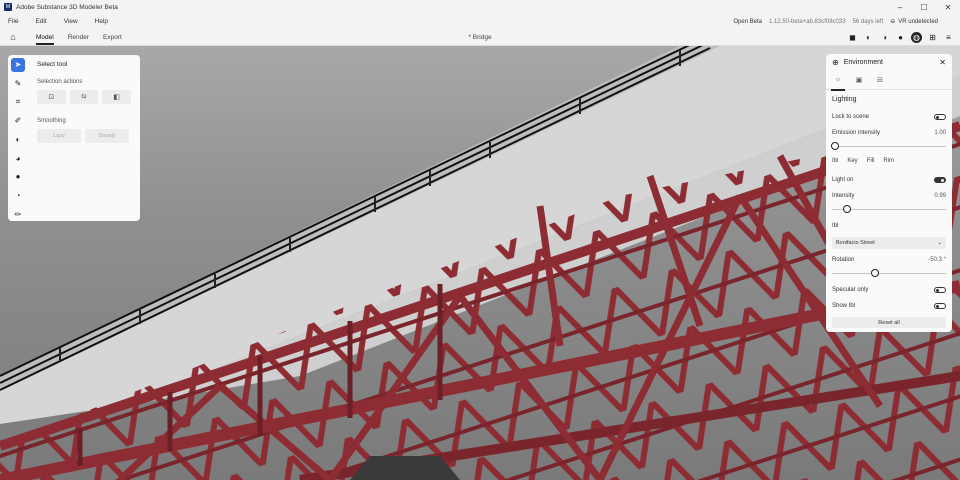 The image size is (960, 480). What do you see at coordinates (940, 133) in the screenshot?
I see `emission-intensity-value: 1.00` at bounding box center [940, 133].